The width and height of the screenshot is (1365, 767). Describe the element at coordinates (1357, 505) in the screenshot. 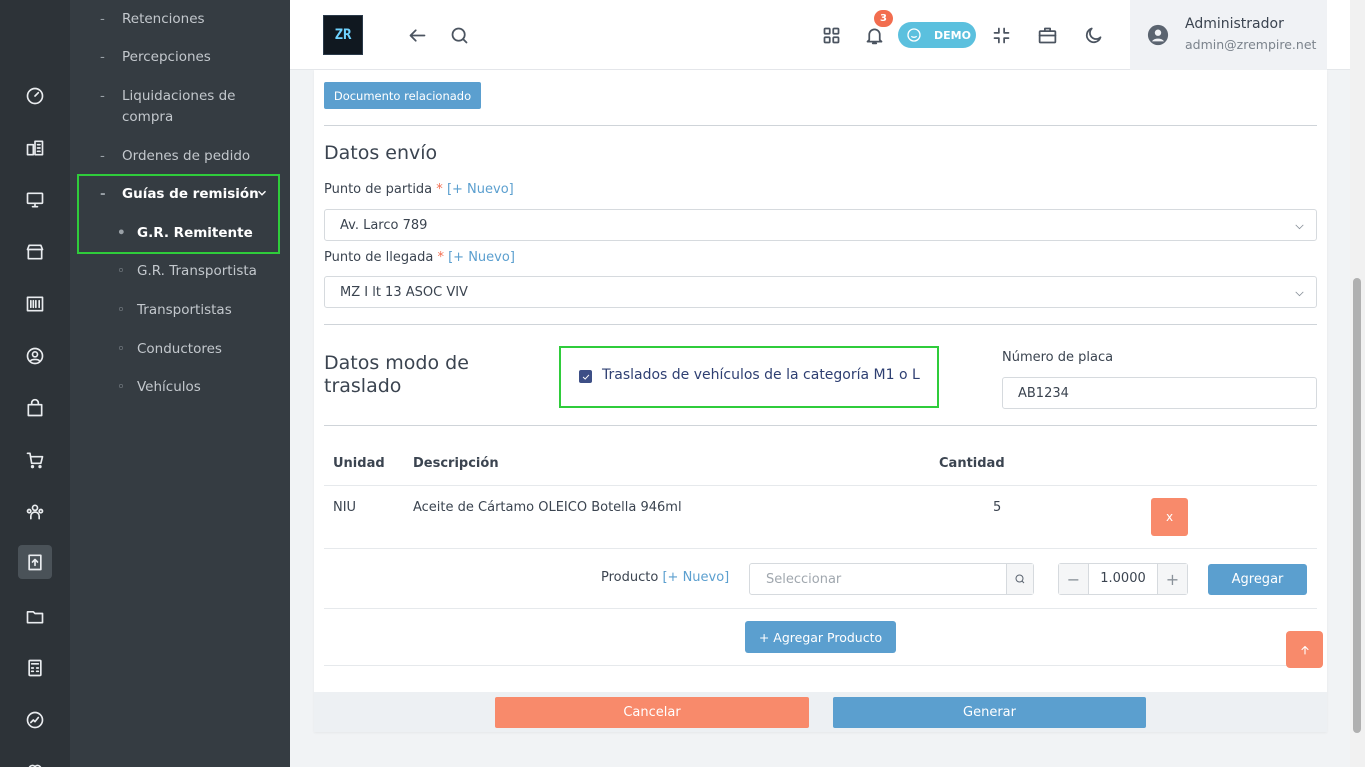

I see `scrollbar-thumb` at that location.